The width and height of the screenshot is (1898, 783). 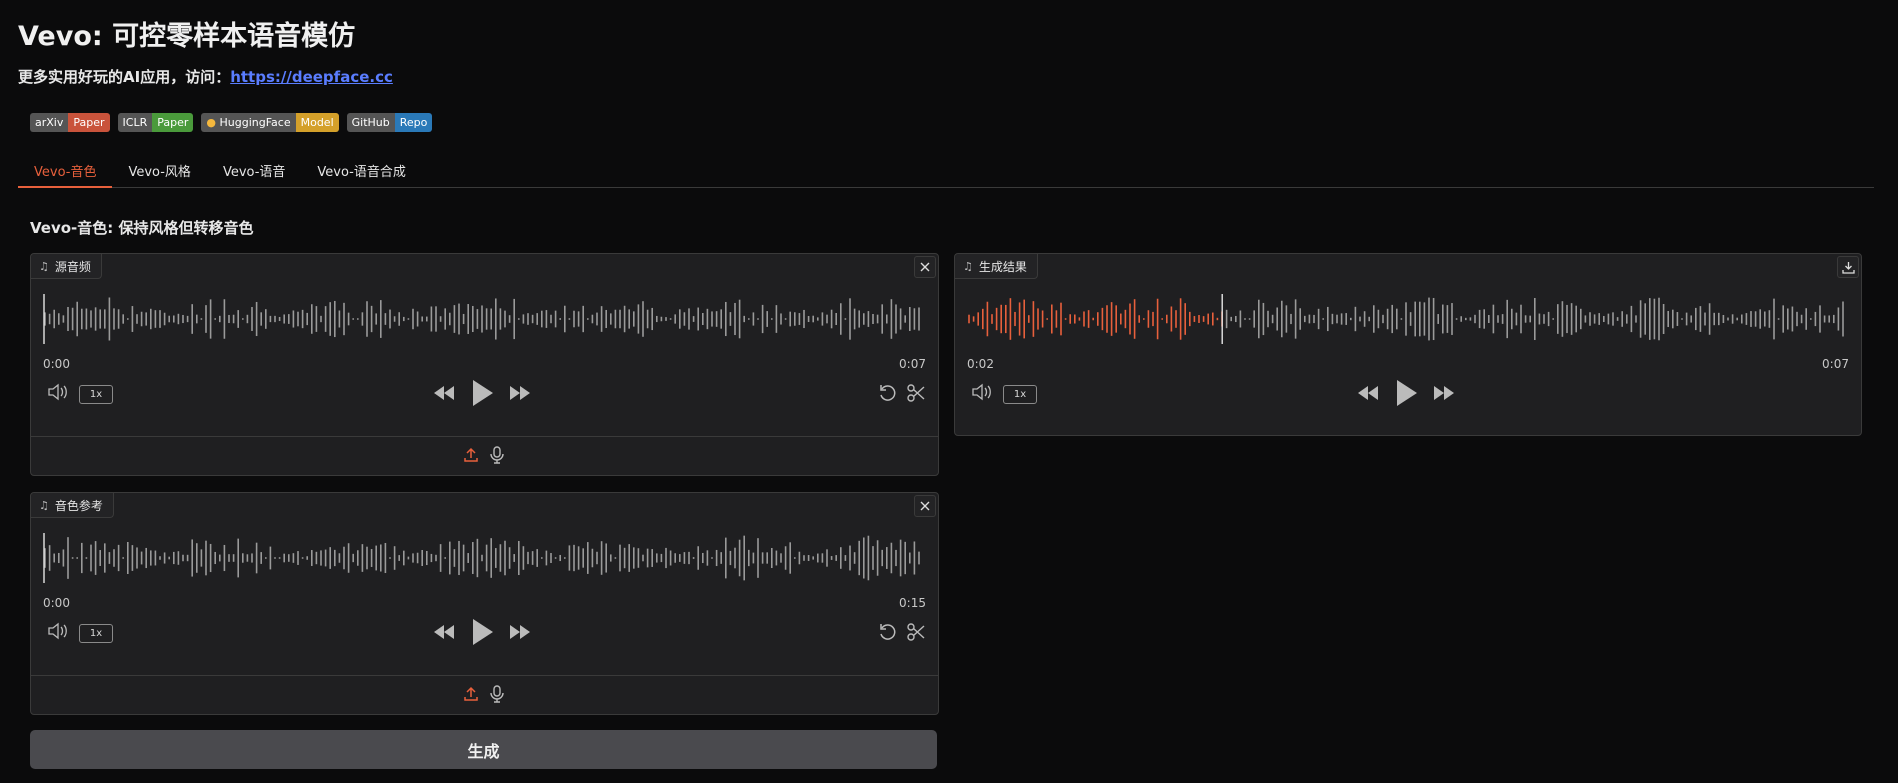 What do you see at coordinates (484, 603) in the screenshot?
I see `reference-audio-panel: ♫ 音色参考 0:00 0:15 1x` at bounding box center [484, 603].